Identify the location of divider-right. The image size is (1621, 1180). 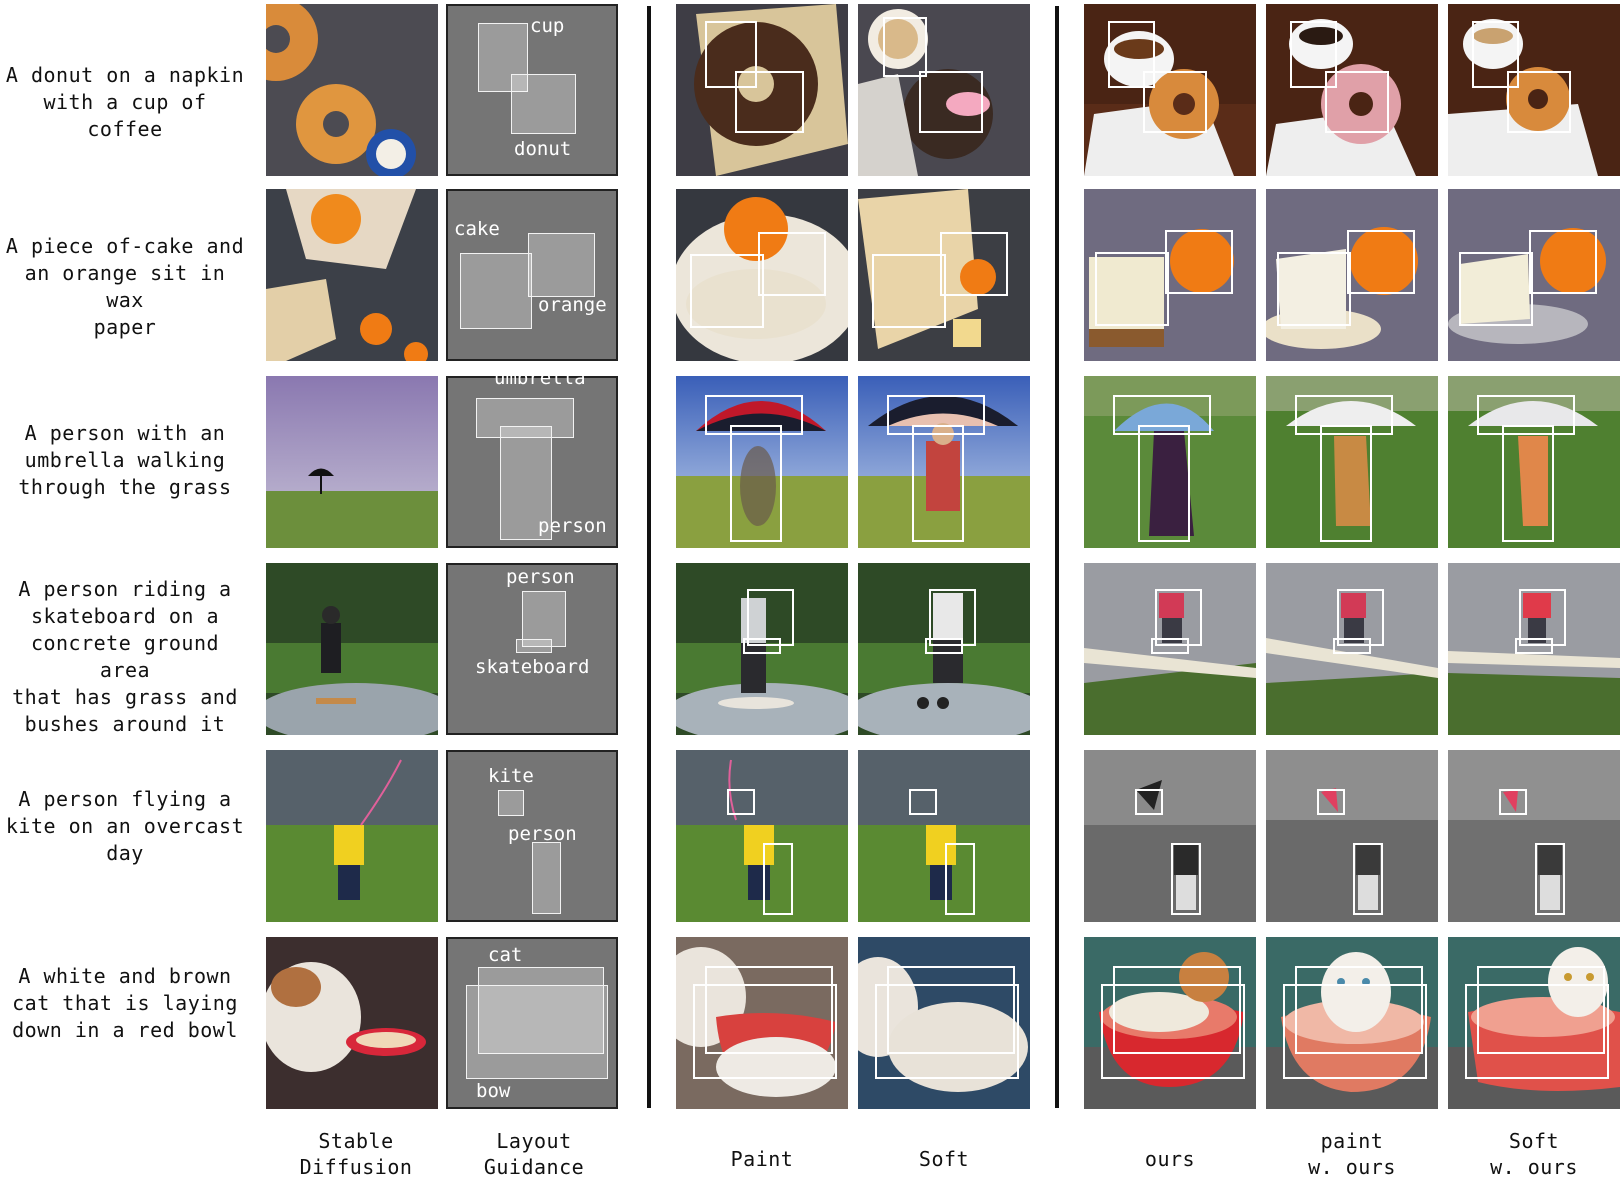
(1057, 557).